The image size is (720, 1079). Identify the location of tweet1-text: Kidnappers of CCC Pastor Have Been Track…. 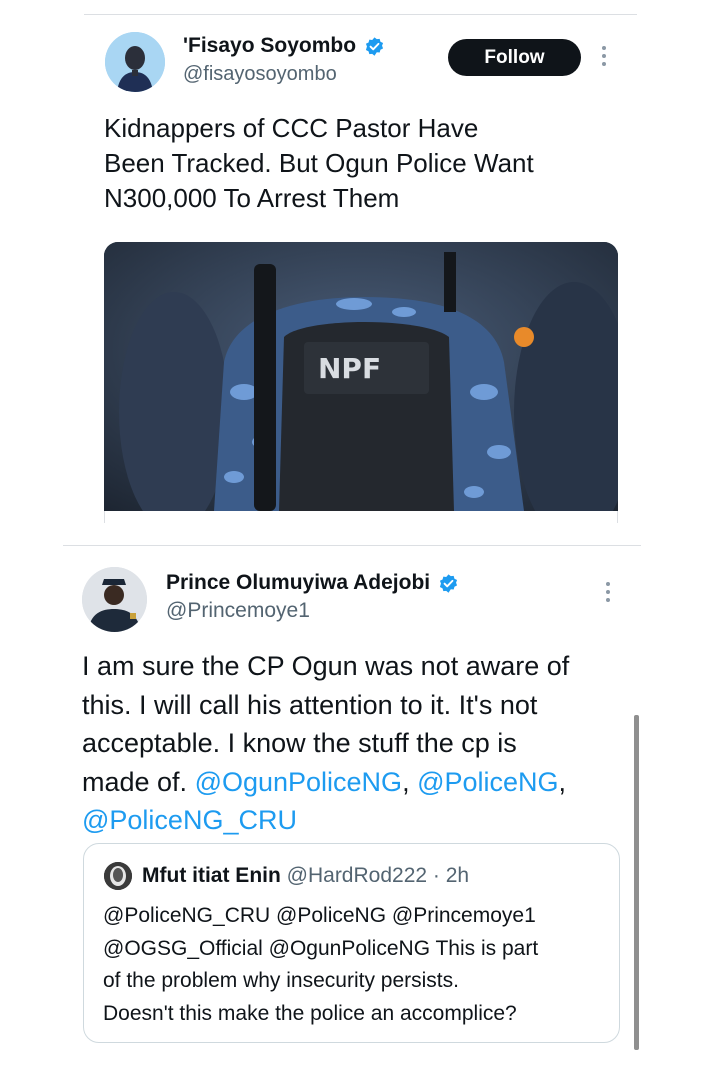
(319, 163).